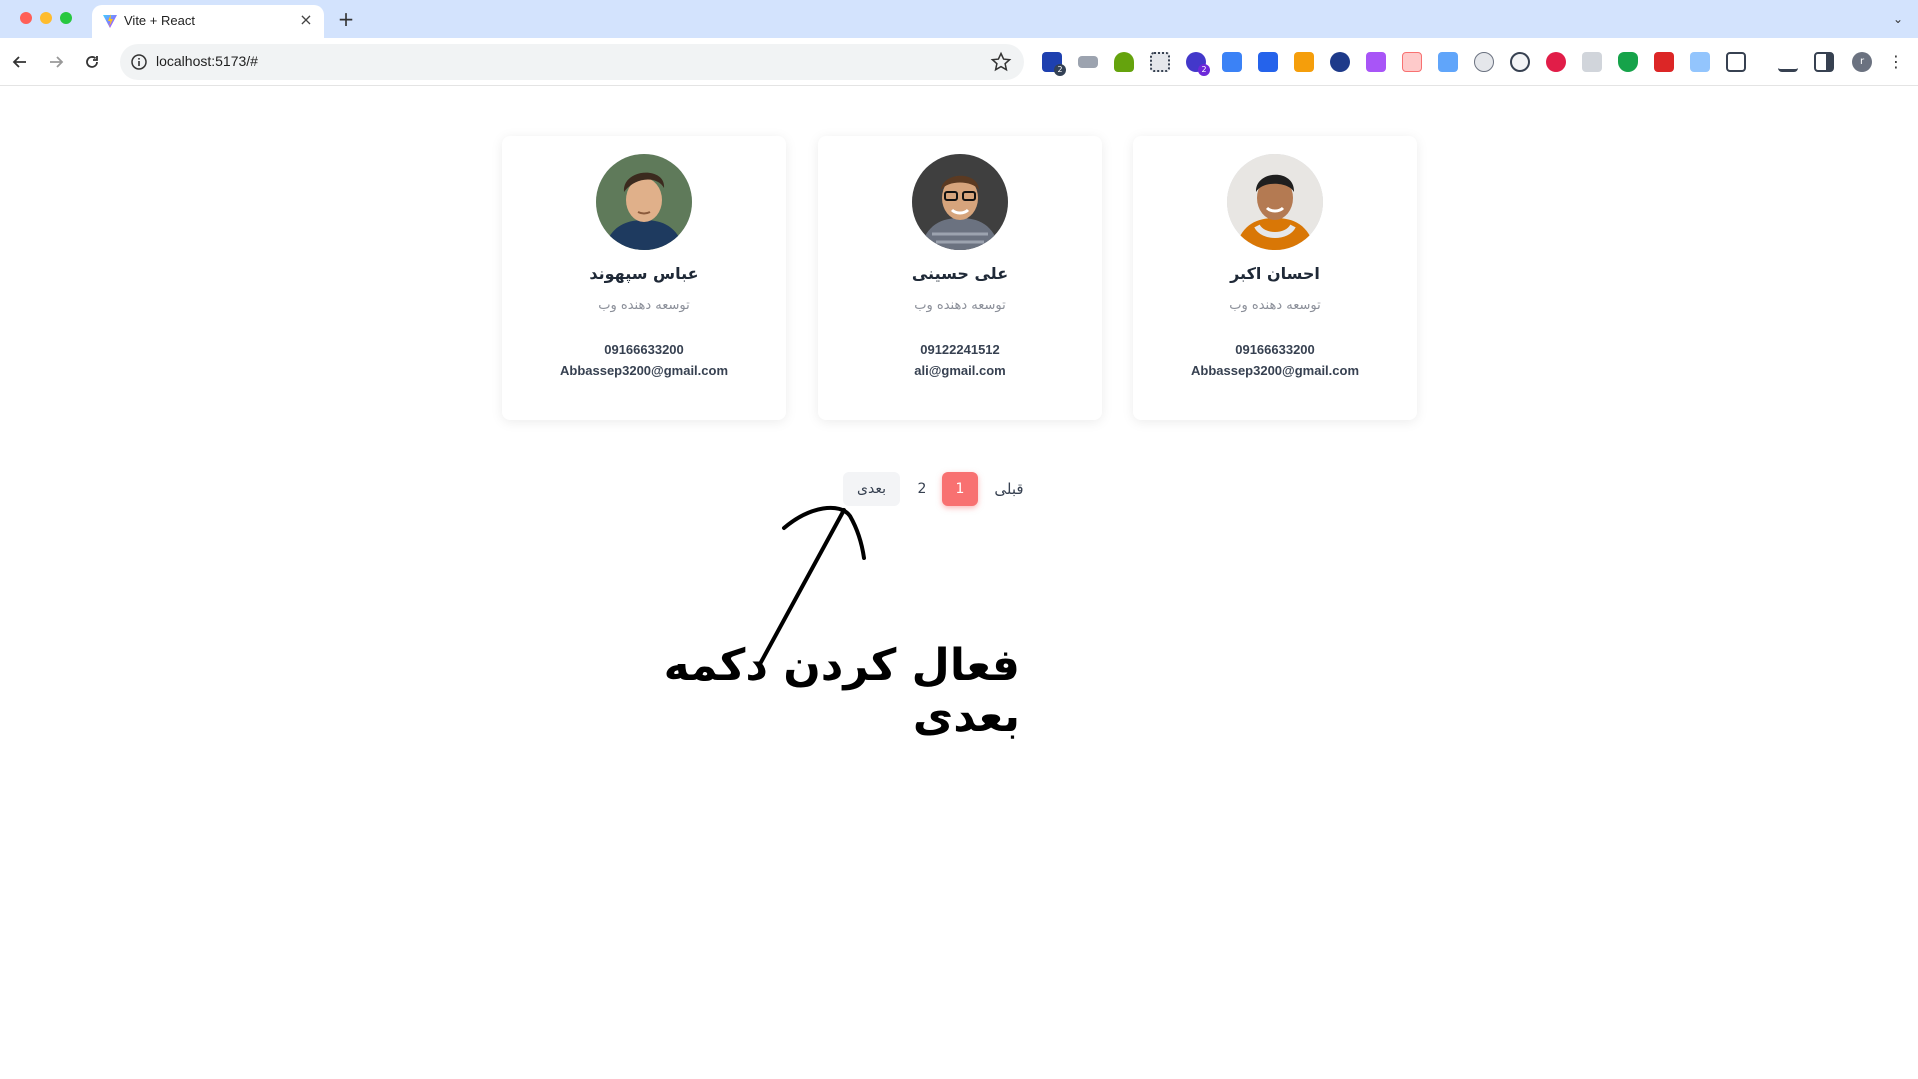 Image resolution: width=1918 pixels, height=1079 pixels. What do you see at coordinates (959, 19) in the screenshot?
I see `browser-tab-strip: Vite + React × + ⌄` at bounding box center [959, 19].